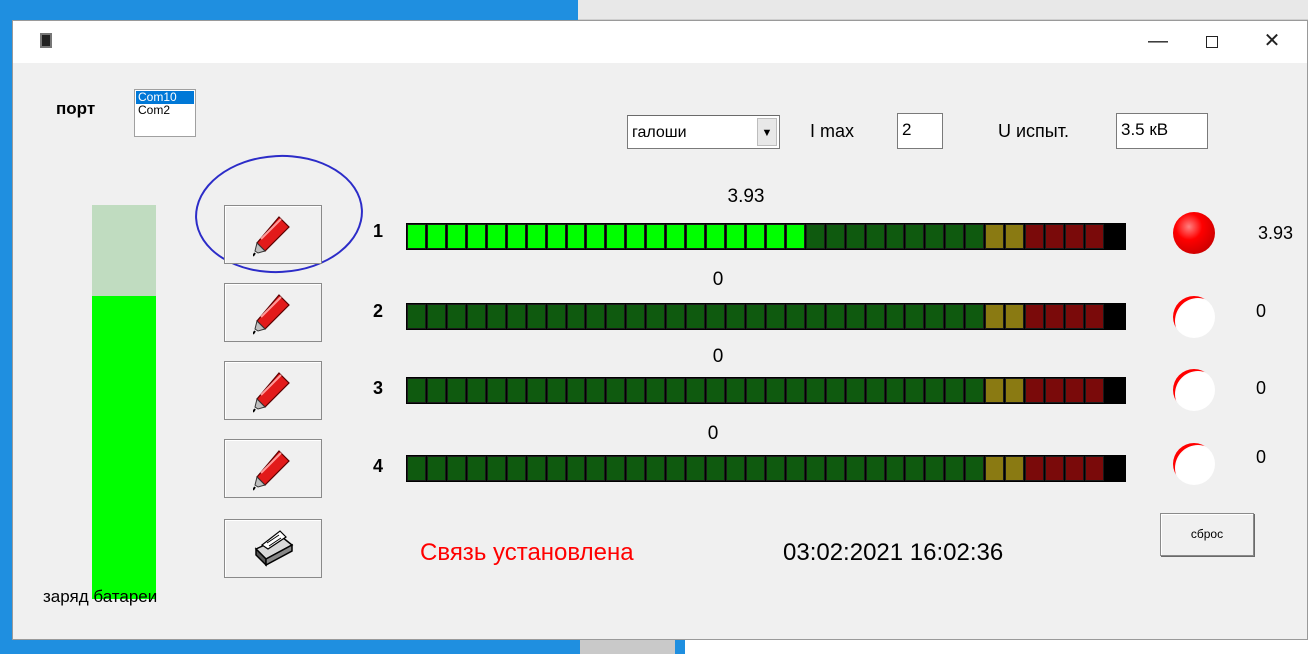  I want to click on port-listbox: Com10 Com2, so click(165, 113).